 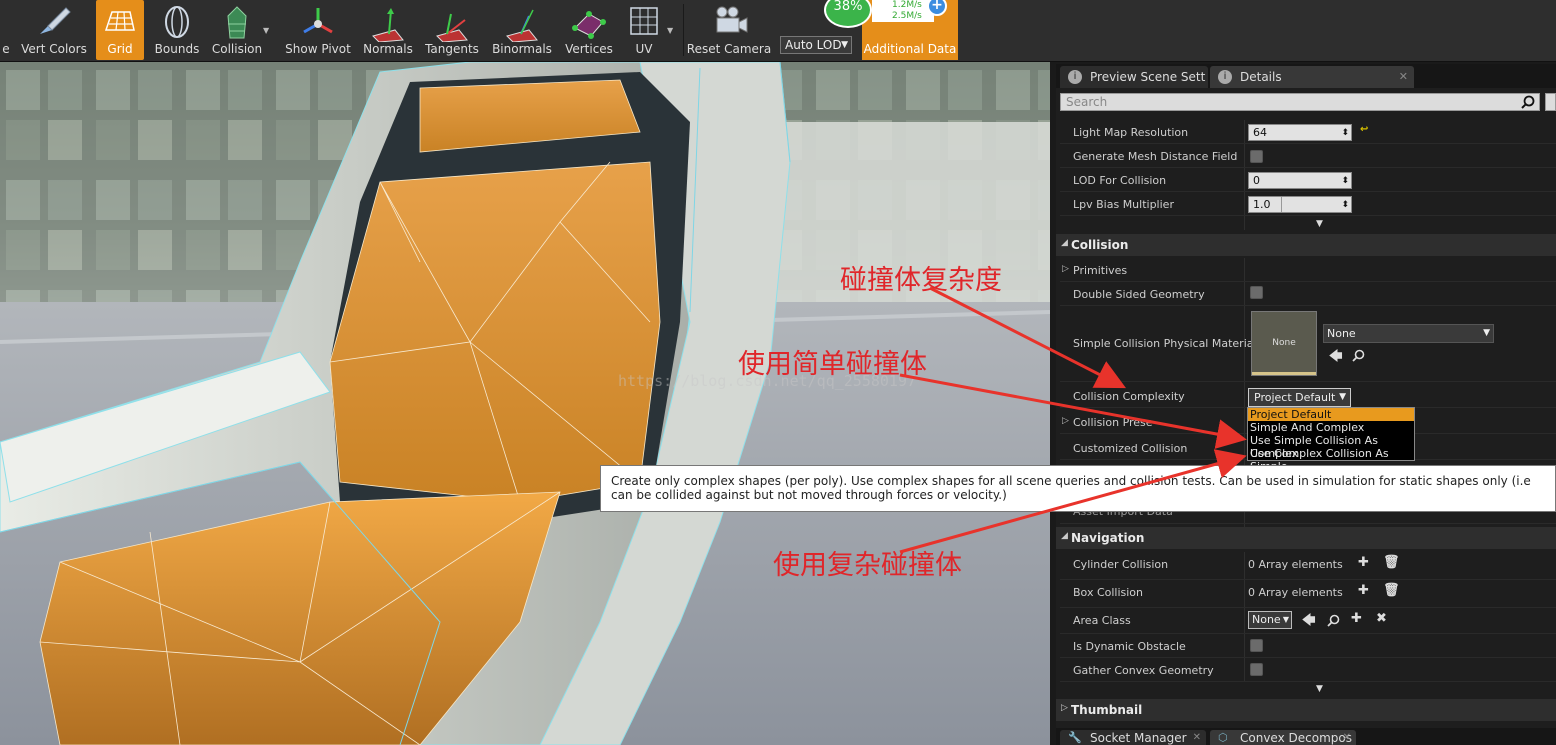 I want to click on grid-icon, so click(x=119, y=21).